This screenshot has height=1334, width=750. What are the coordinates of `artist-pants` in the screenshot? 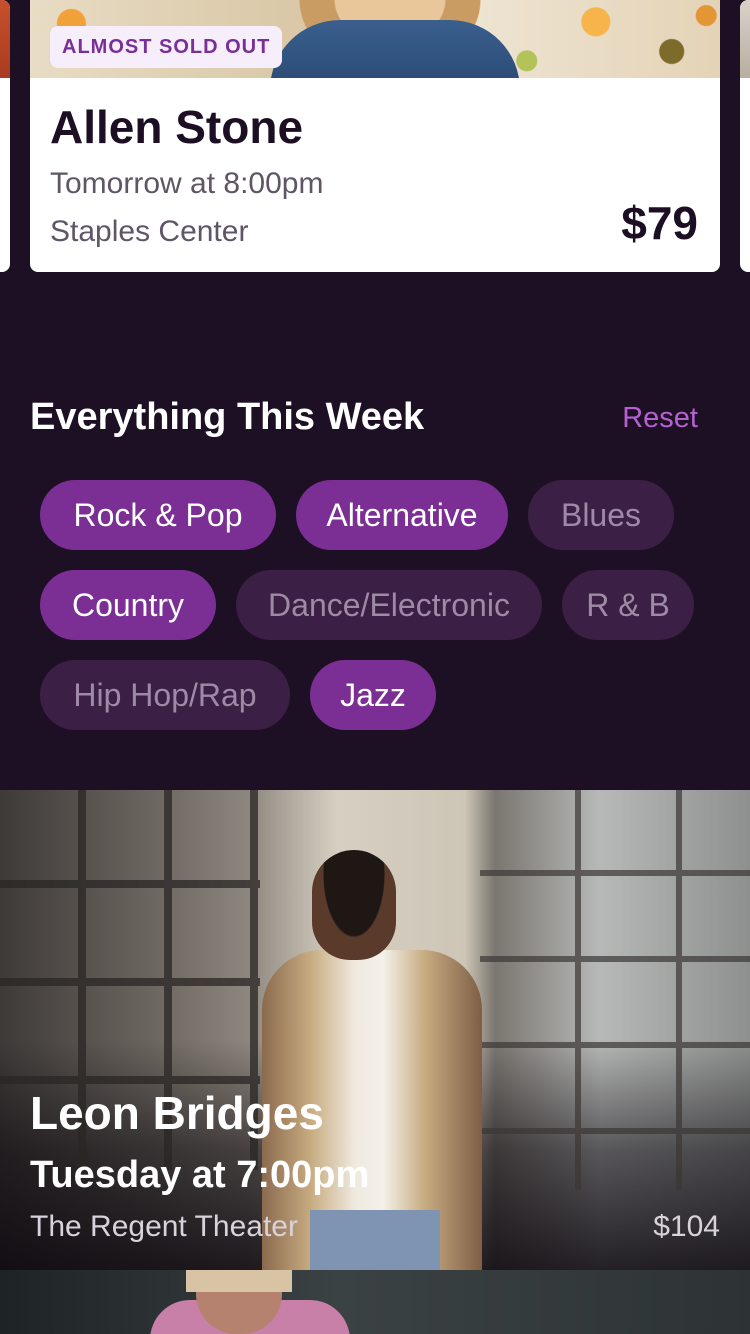 It's located at (375, 1240).